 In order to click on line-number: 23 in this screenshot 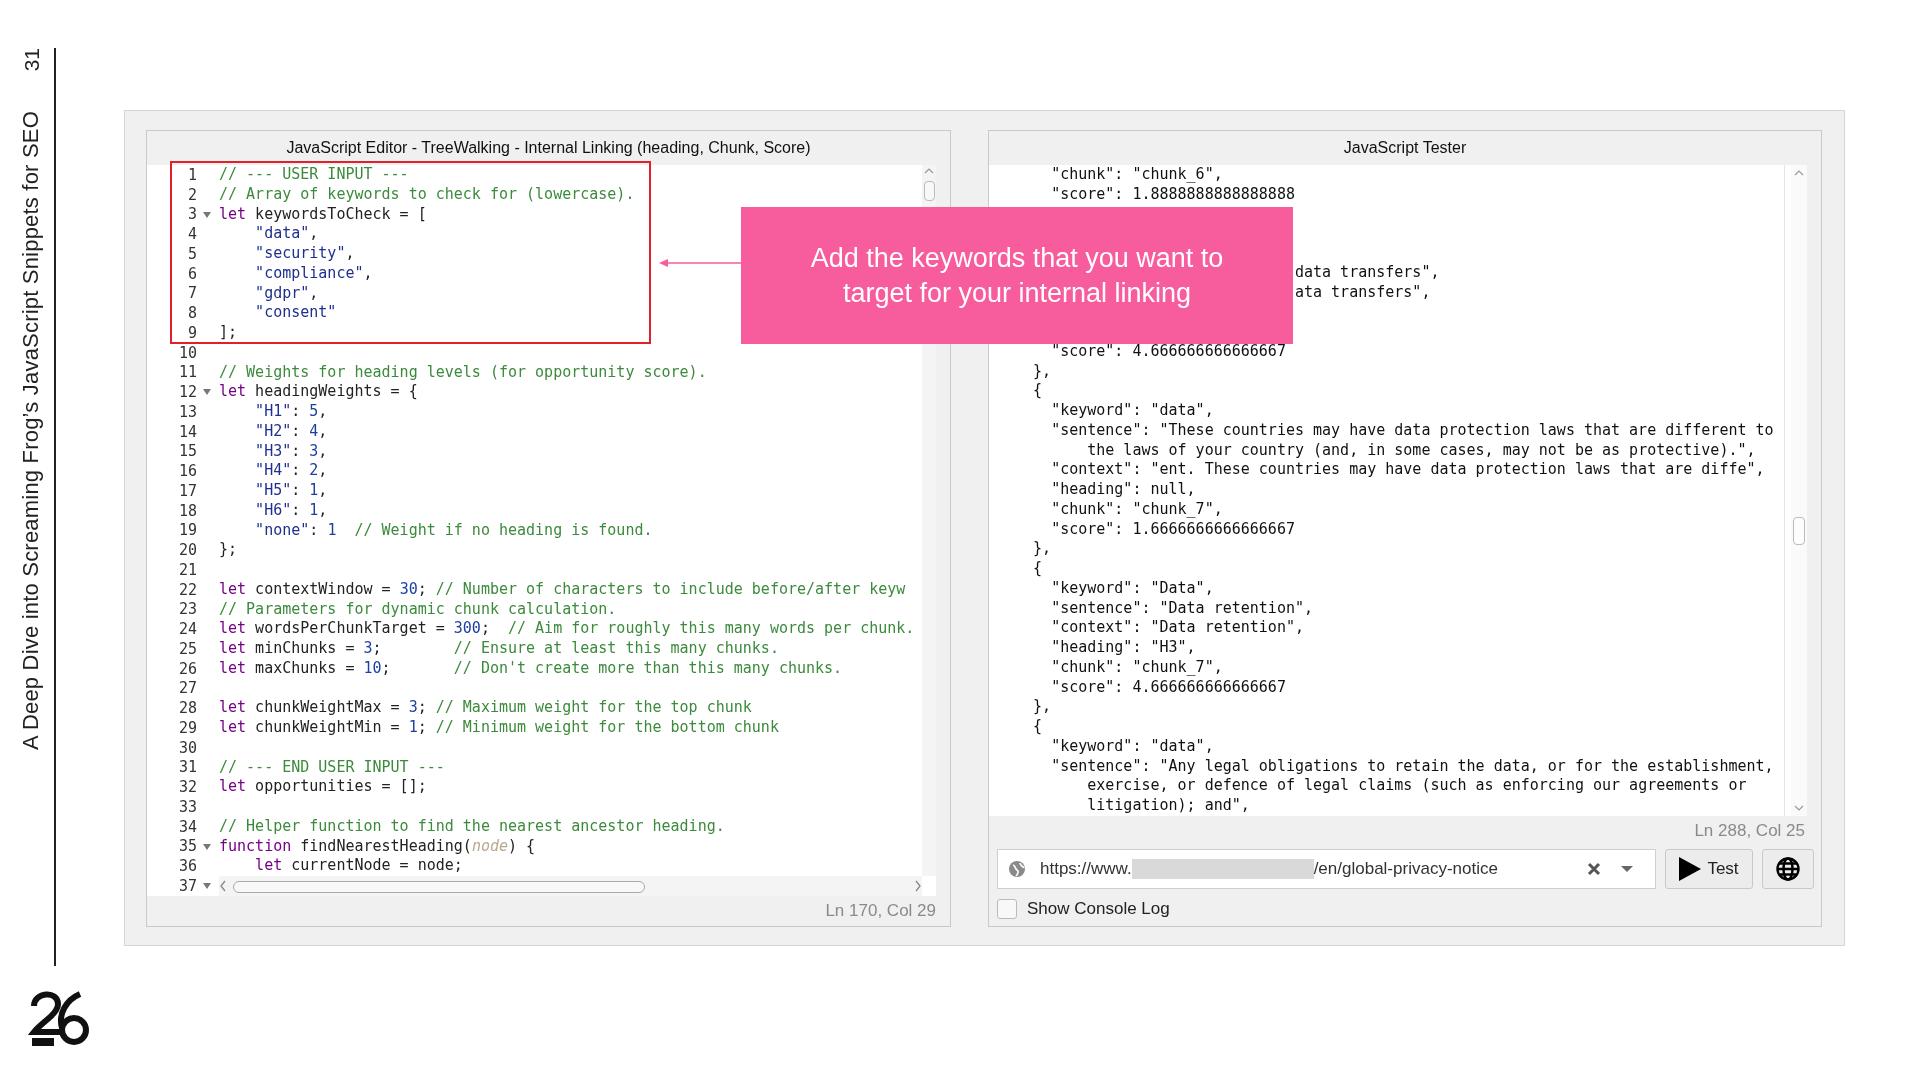, I will do `click(187, 609)`.